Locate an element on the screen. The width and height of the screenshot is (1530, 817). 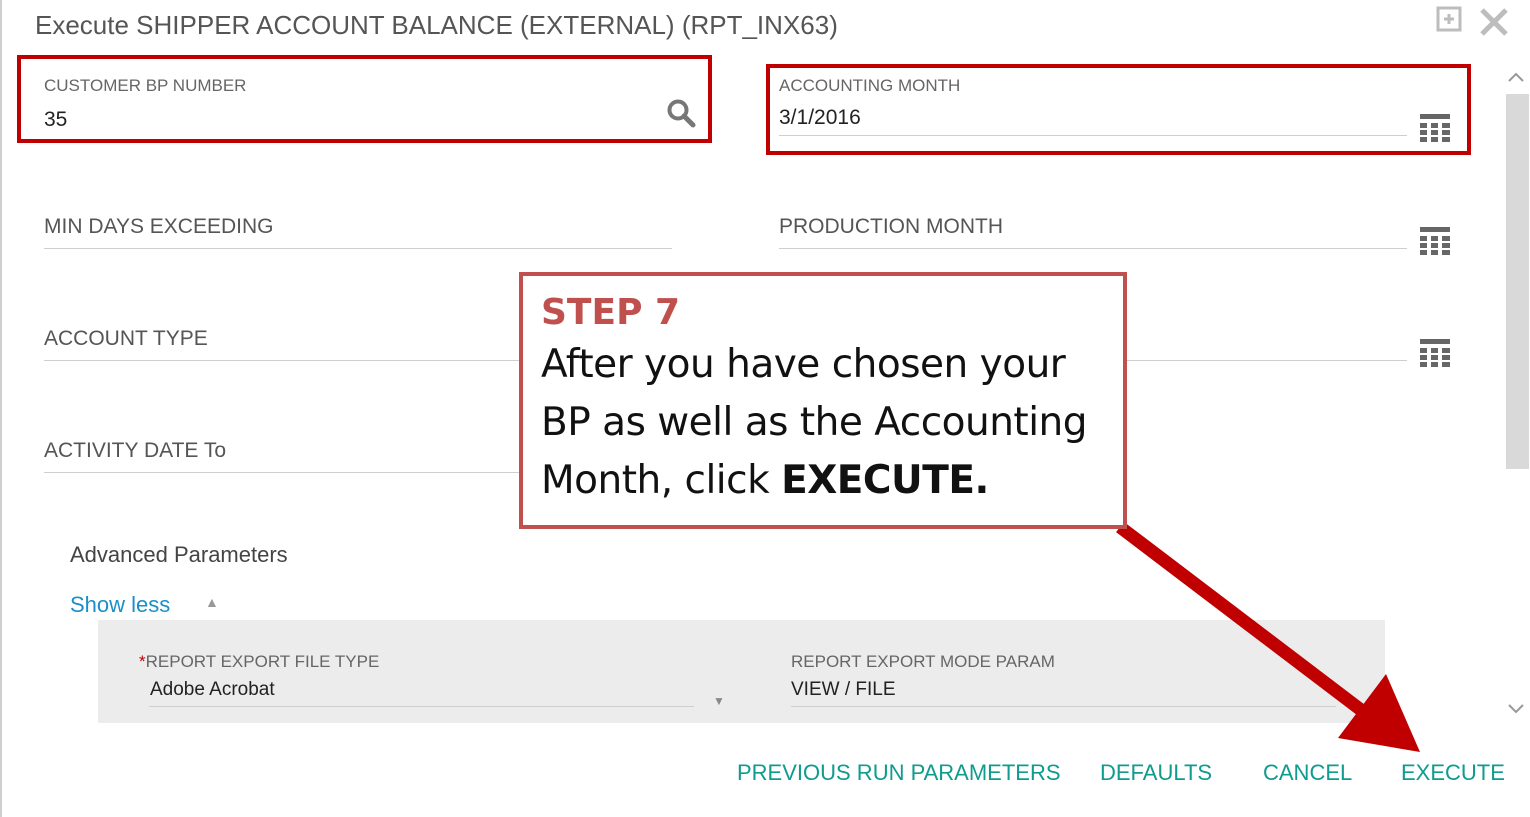
callout-line-2: BP as well as the Accounting is located at coordinates (814, 422).